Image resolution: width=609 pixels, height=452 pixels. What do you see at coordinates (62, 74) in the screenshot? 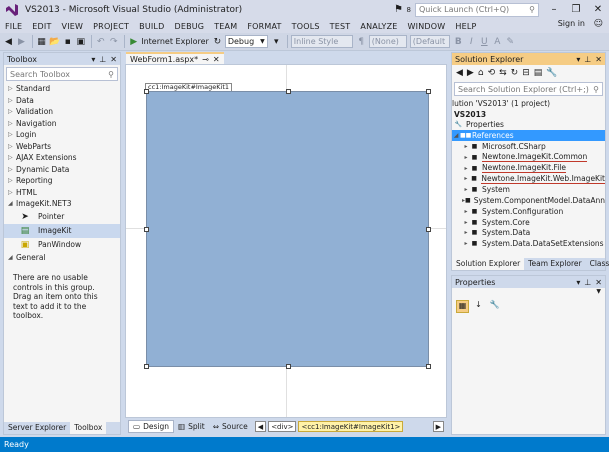
I see `toolbox-search-input: Search Toolbox ⚲` at bounding box center [62, 74].